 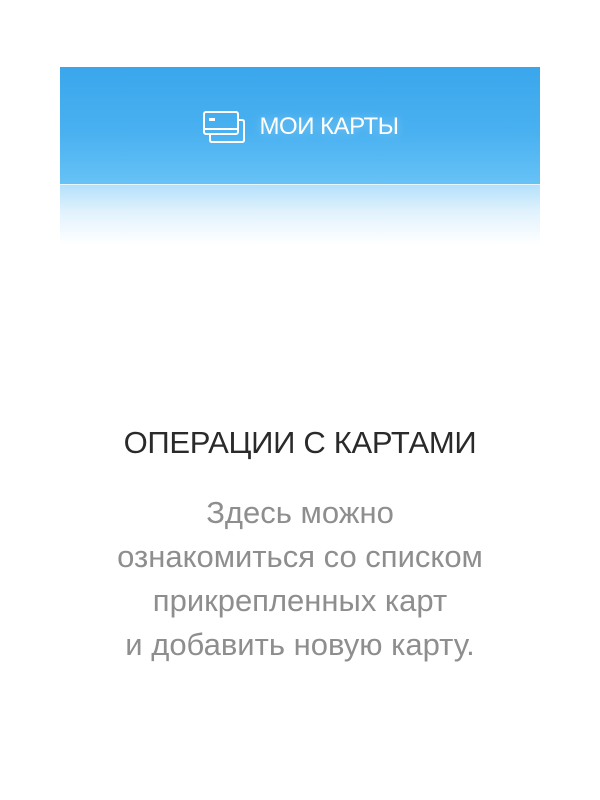 I want to click on banner-fade, so click(x=300, y=215).